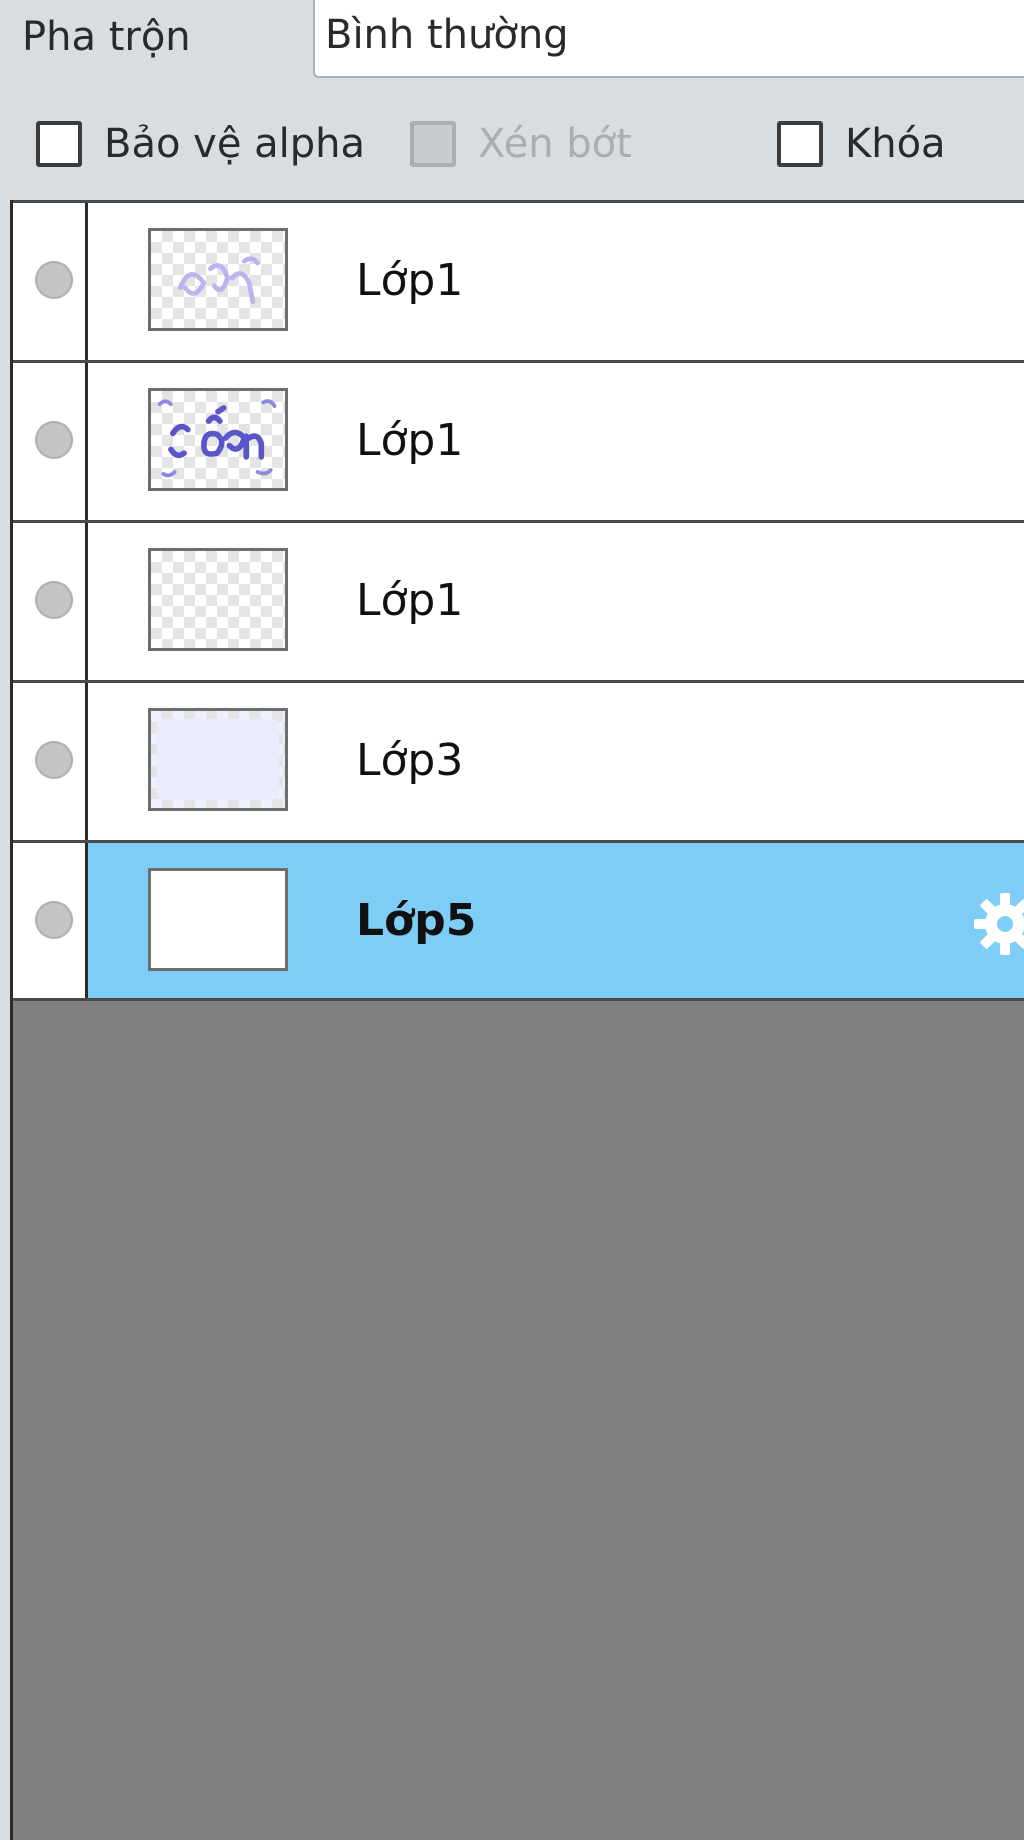 This screenshot has width=1024, height=1840. Describe the element at coordinates (668, 39) in the screenshot. I see `blend-mode-select: Bình thường` at that location.